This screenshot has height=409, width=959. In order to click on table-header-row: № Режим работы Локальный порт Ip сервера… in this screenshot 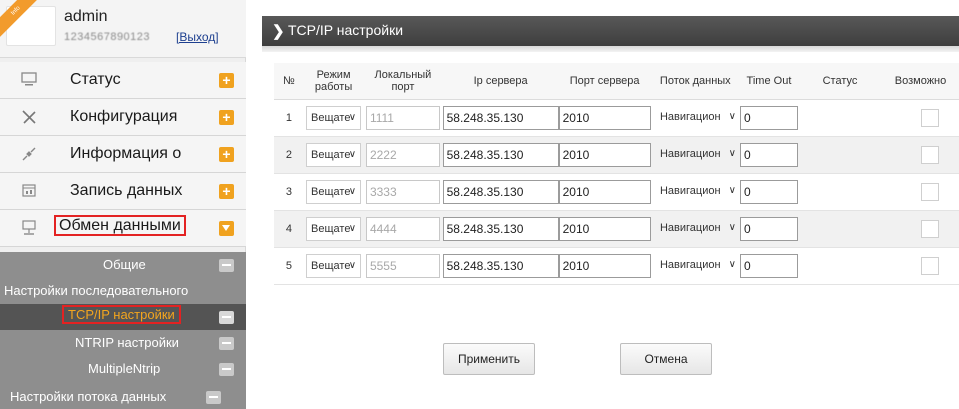, I will do `click(616, 81)`.